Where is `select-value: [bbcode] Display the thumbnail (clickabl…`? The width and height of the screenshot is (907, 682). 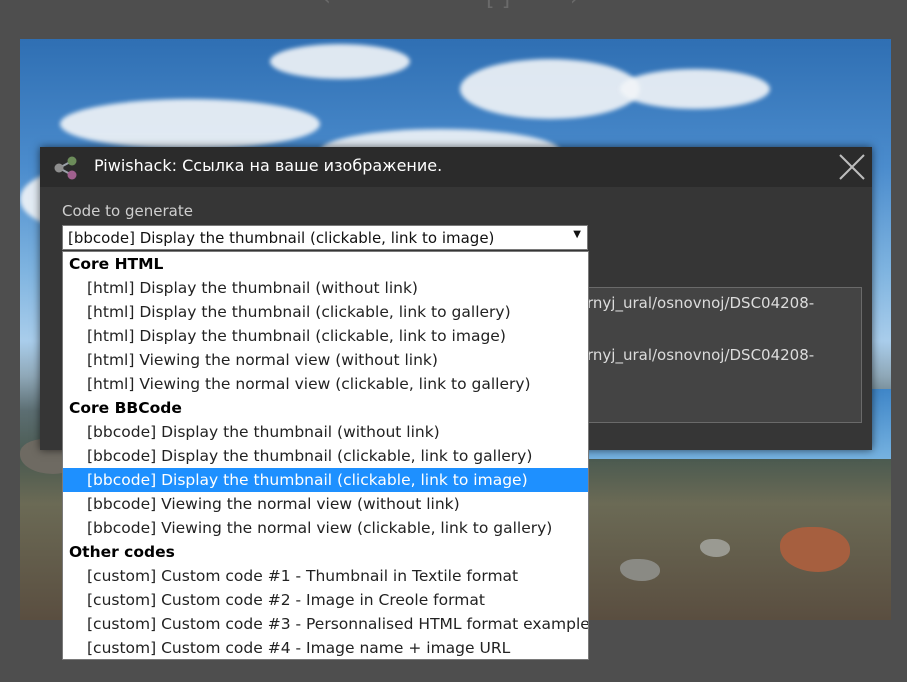 select-value: [bbcode] Display the thumbnail (clickabl… is located at coordinates (281, 238).